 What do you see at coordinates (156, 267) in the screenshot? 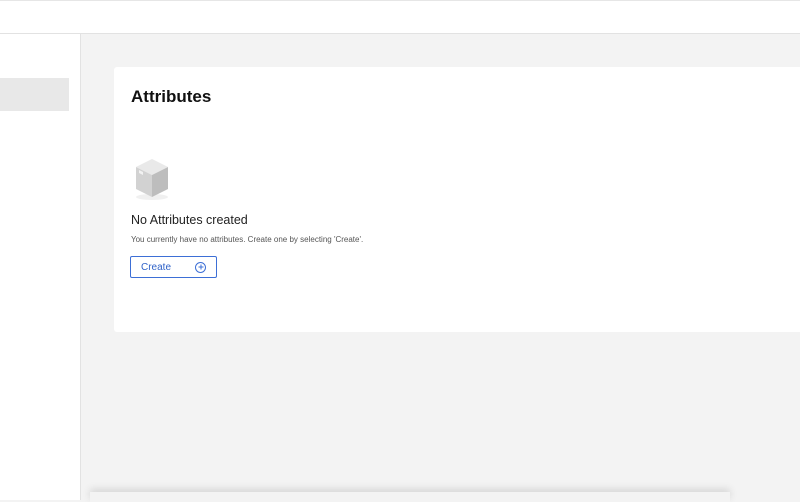
I see `create-button-label: Create` at bounding box center [156, 267].